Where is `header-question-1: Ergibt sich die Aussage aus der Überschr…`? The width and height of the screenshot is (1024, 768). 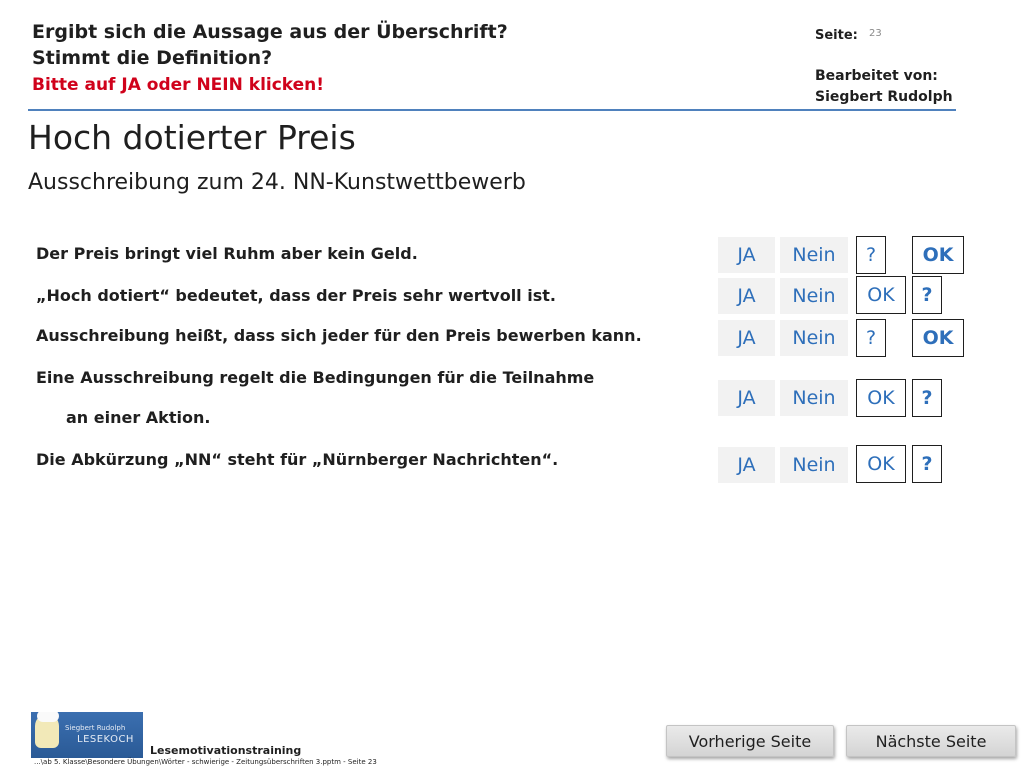
header-question-1: Ergibt sich die Aussage aus der Überschr… is located at coordinates (270, 32).